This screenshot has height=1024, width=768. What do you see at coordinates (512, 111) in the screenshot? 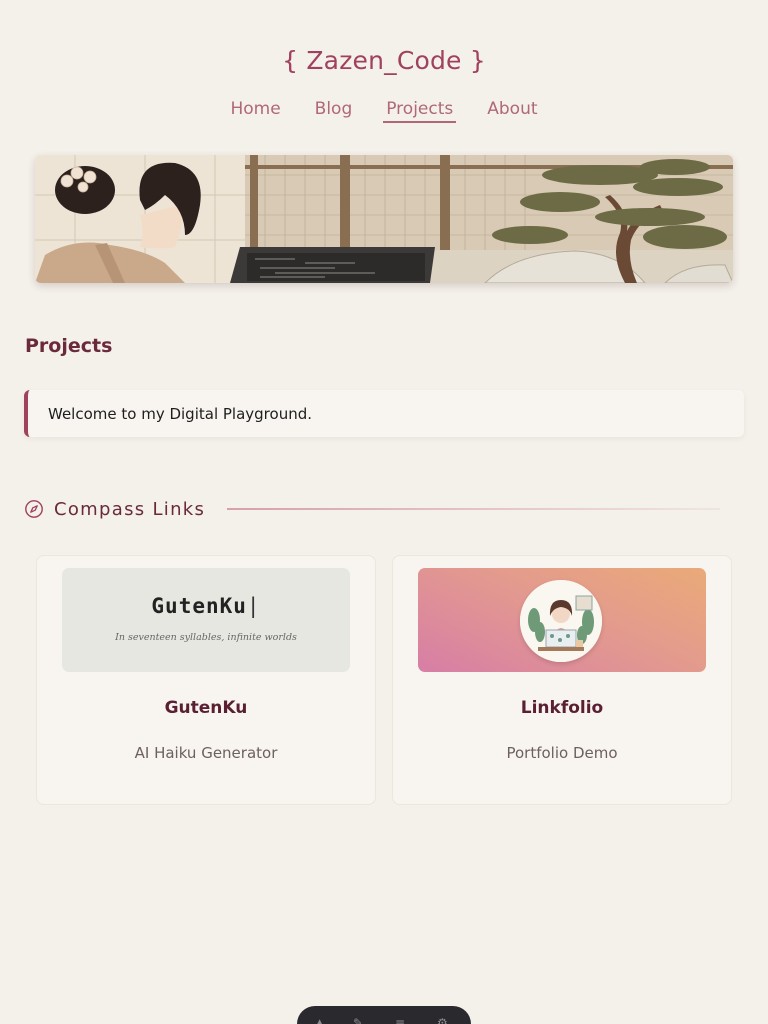
I see `nav-about: About` at bounding box center [512, 111].